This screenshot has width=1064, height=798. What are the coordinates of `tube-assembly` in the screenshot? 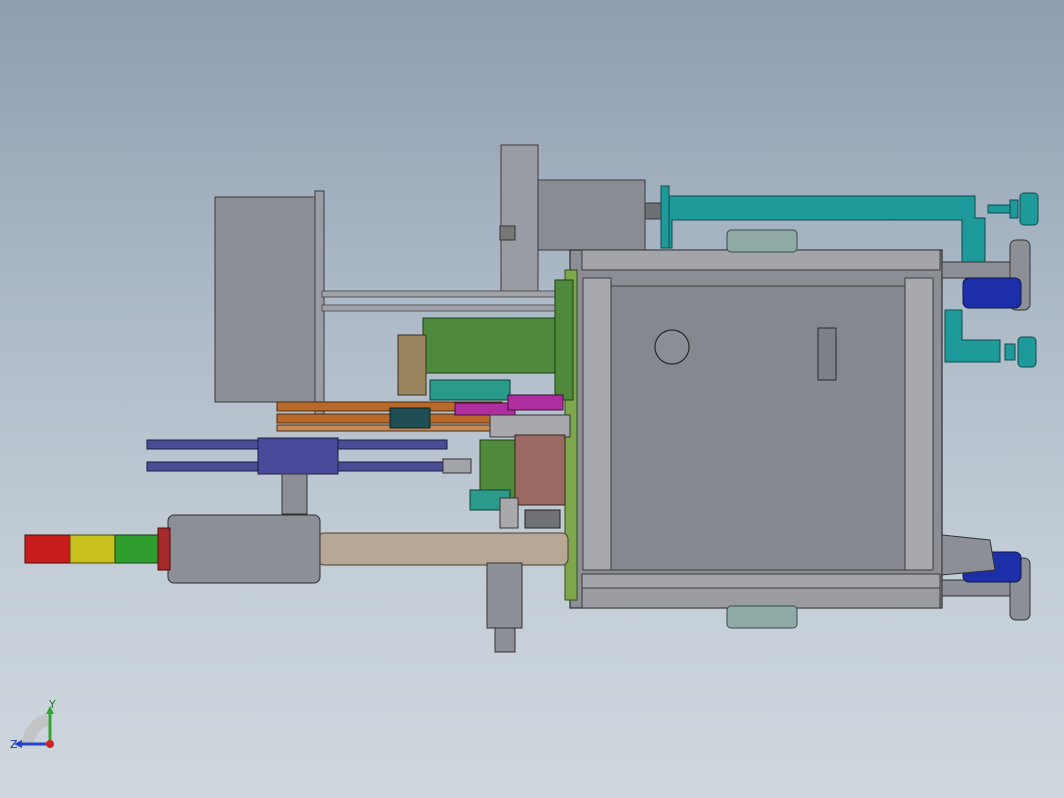 It's located at (368, 583).